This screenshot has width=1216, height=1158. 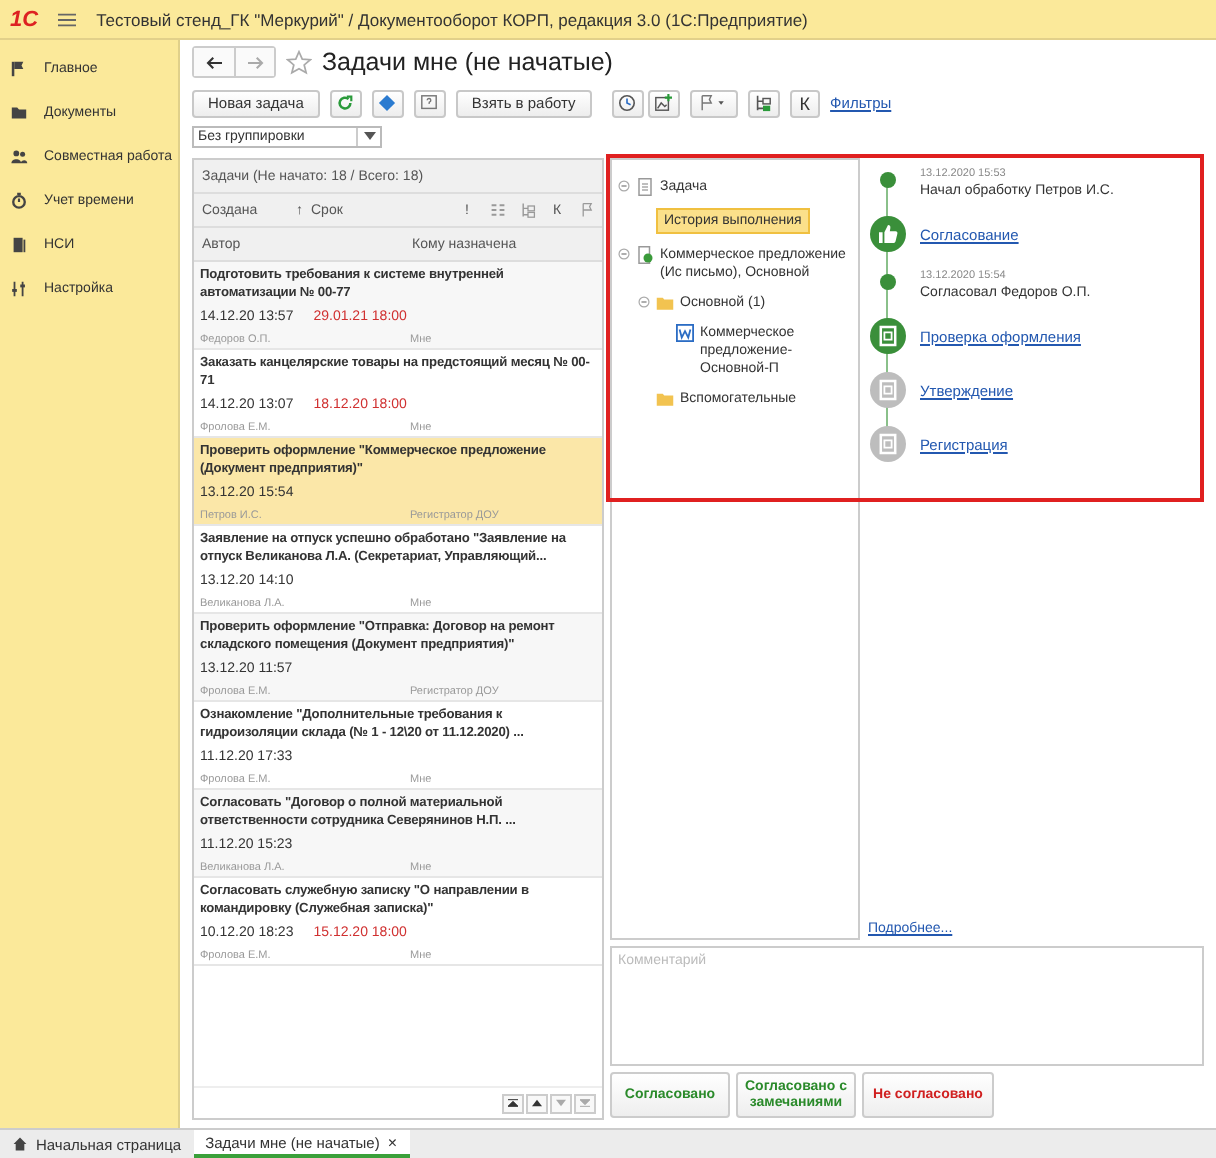 I want to click on scroll-up-icon, so click(x=537, y=1103).